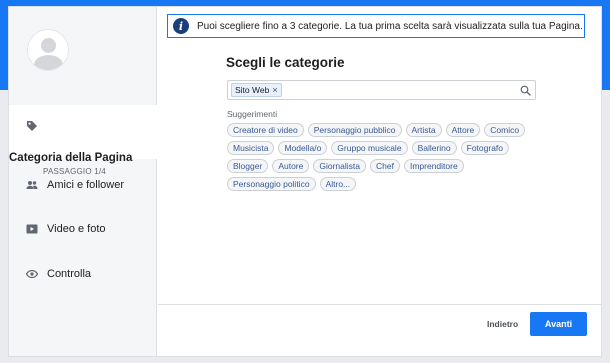 The width and height of the screenshot is (610, 363). What do you see at coordinates (502, 324) in the screenshot?
I see `back-button: Indietro` at bounding box center [502, 324].